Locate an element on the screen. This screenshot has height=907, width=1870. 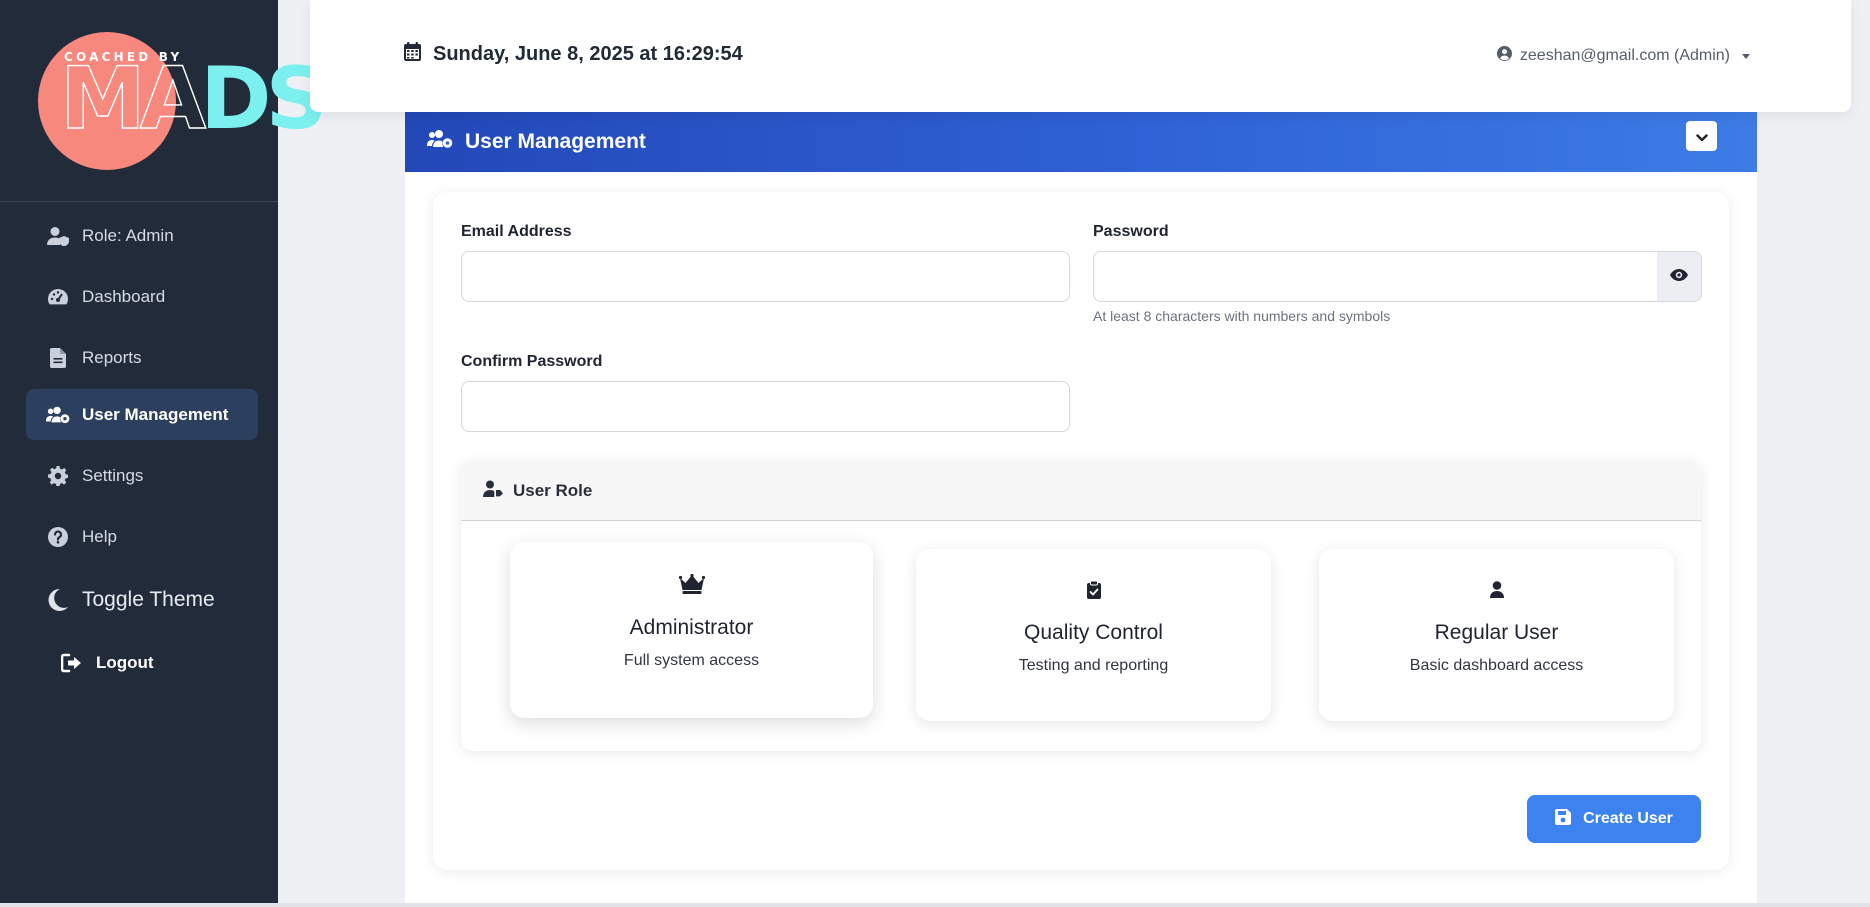
sidebar-item-dashboard: Dashboard is located at coordinates (142, 296).